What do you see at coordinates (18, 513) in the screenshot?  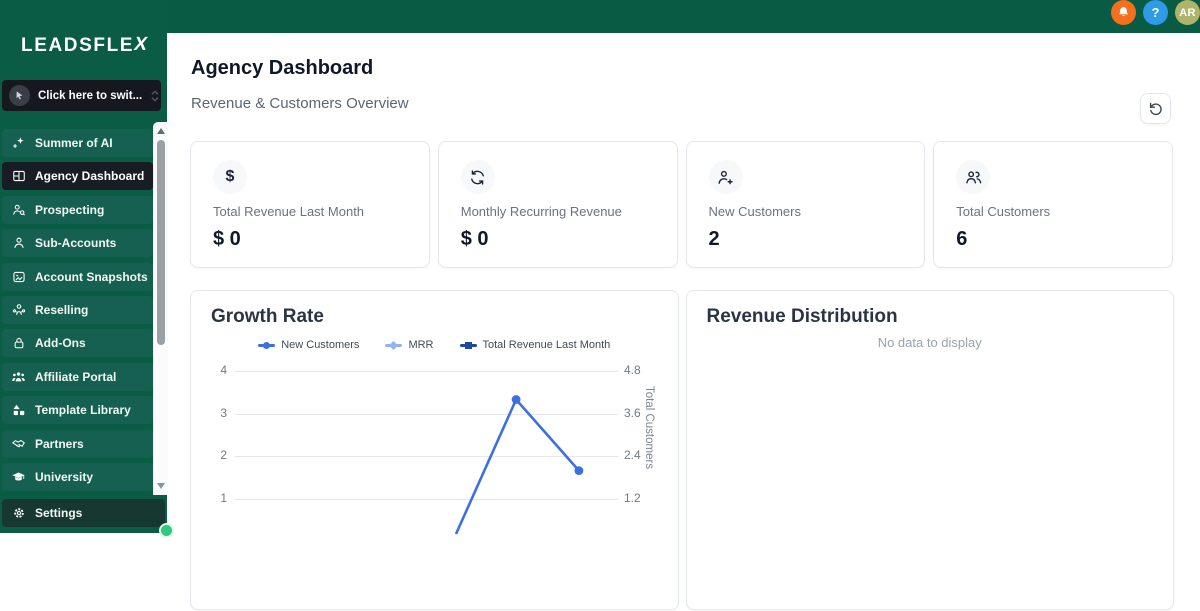 I see `gear-icon` at bounding box center [18, 513].